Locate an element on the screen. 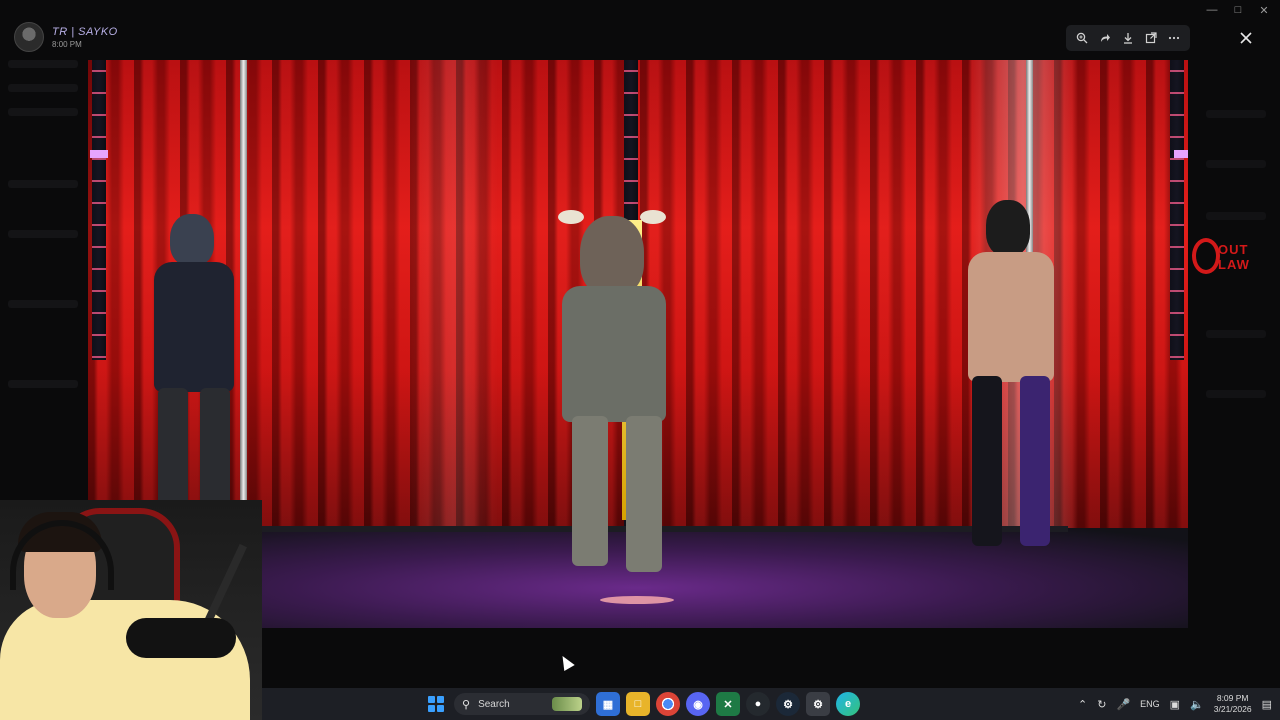 Image resolution: width=1280 pixels, height=720 pixels. logo-text: OUT is located at coordinates (1233, 249).